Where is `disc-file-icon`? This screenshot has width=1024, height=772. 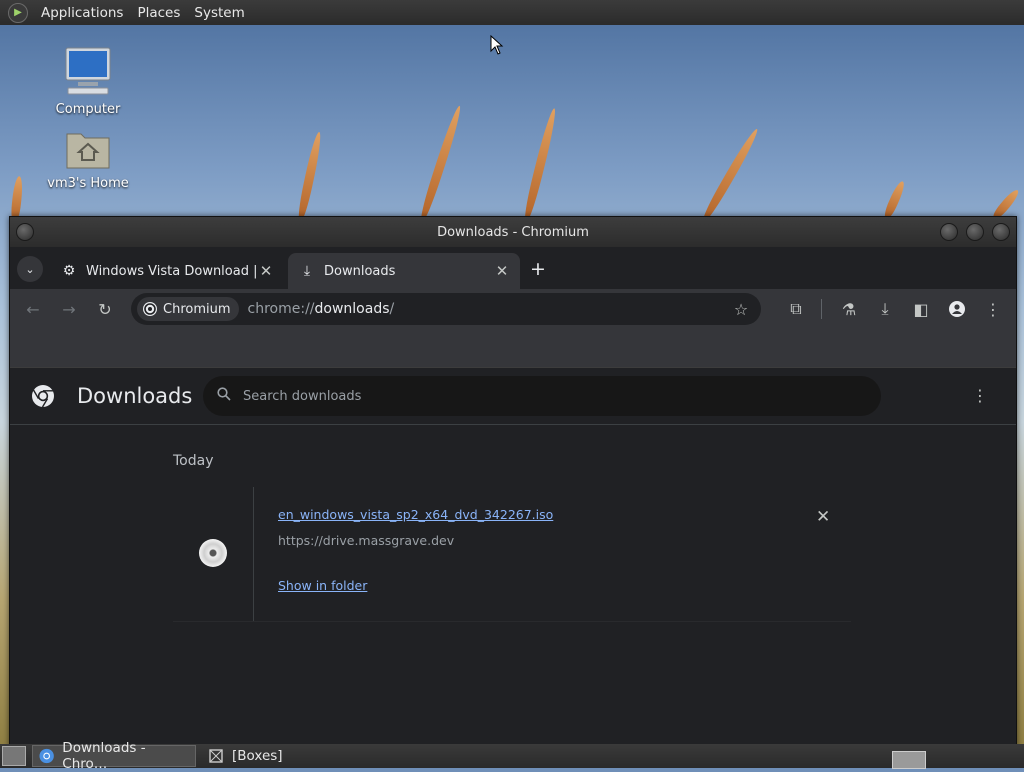
disc-file-icon is located at coordinates (213, 553).